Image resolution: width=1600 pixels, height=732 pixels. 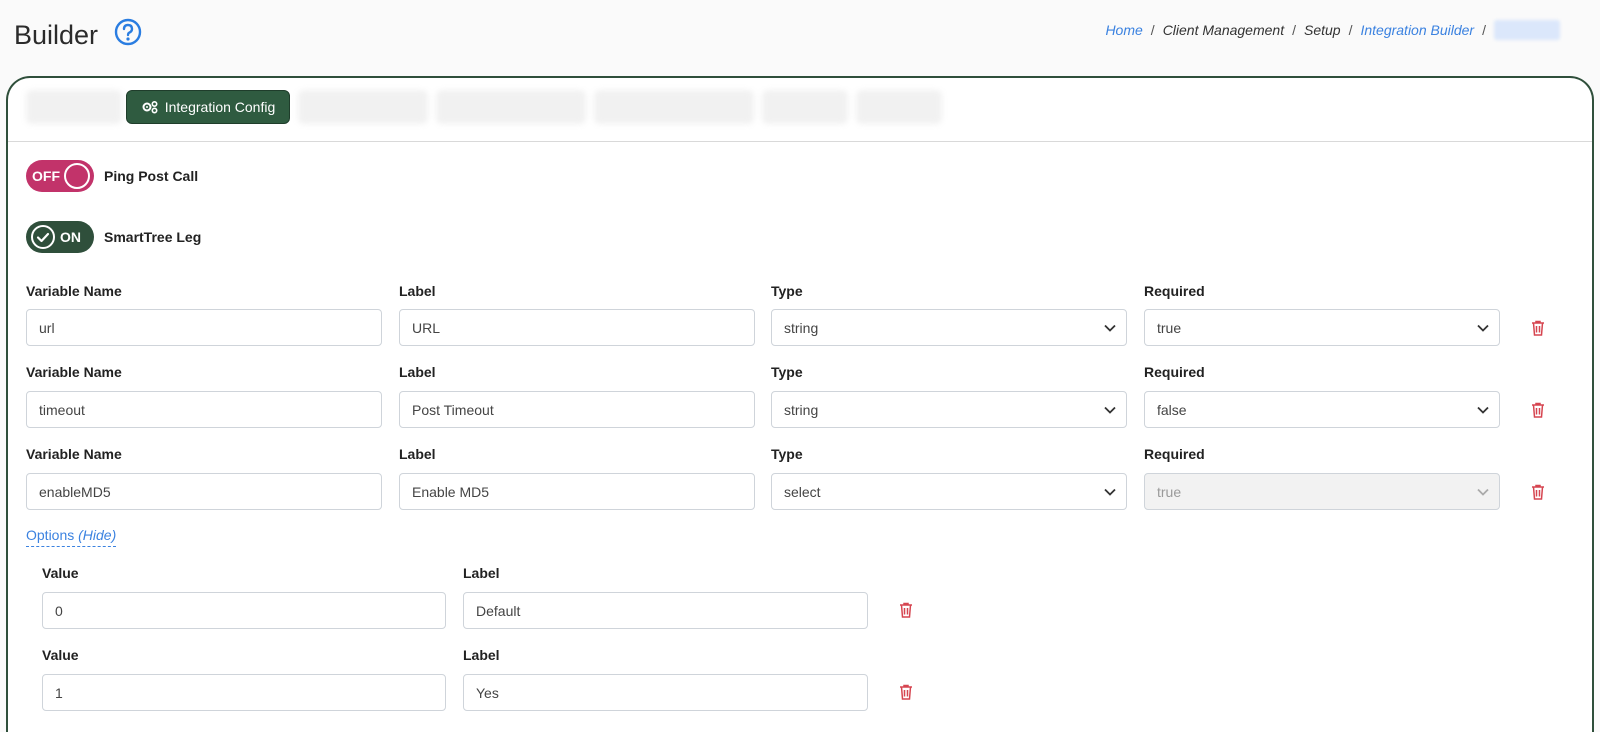 What do you see at coordinates (577, 409) in the screenshot?
I see `label-input: Post Timeout` at bounding box center [577, 409].